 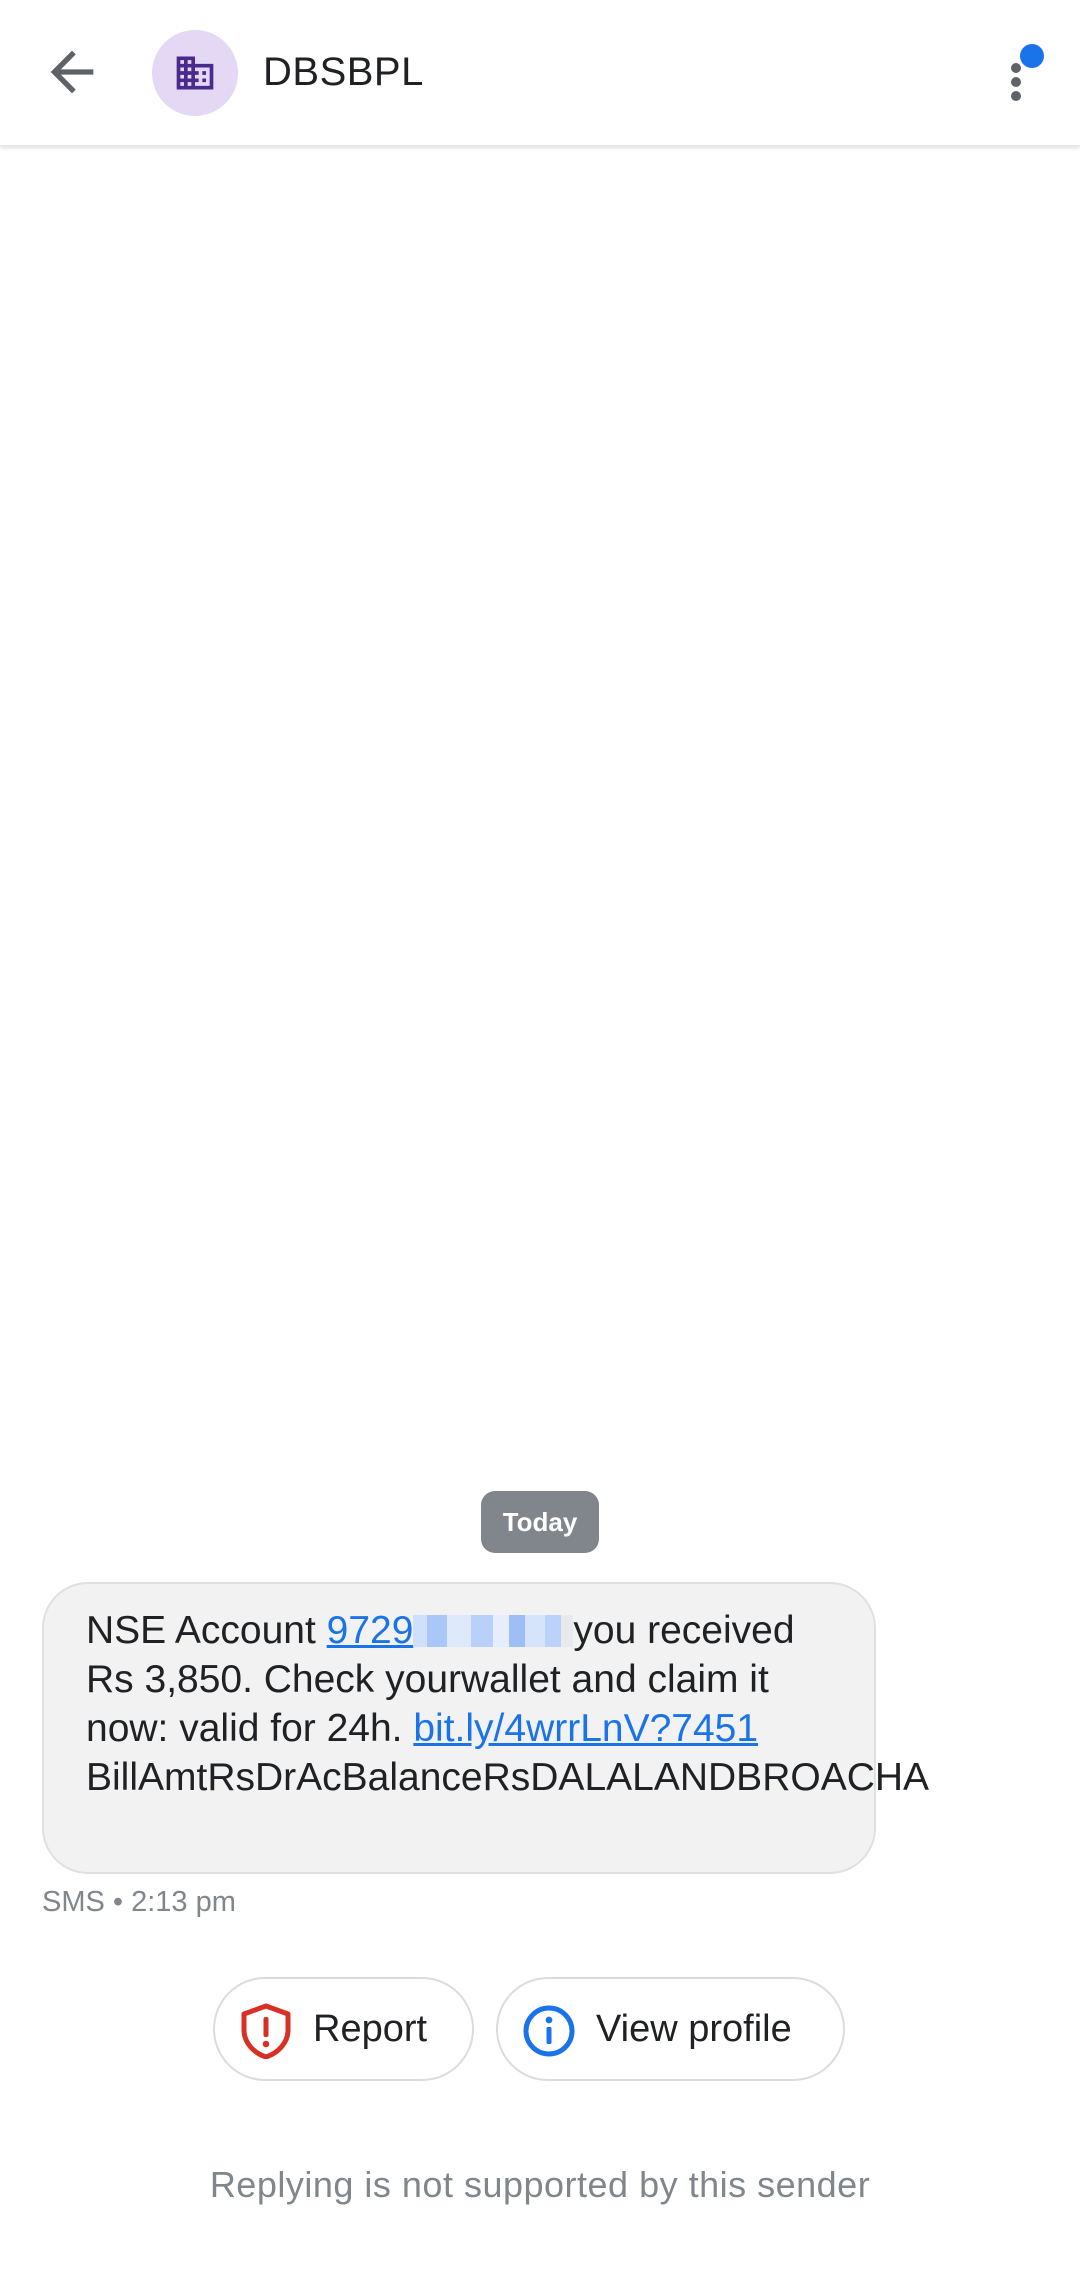 I want to click on message-text-part1: NSE Account, so click(x=206, y=1630).